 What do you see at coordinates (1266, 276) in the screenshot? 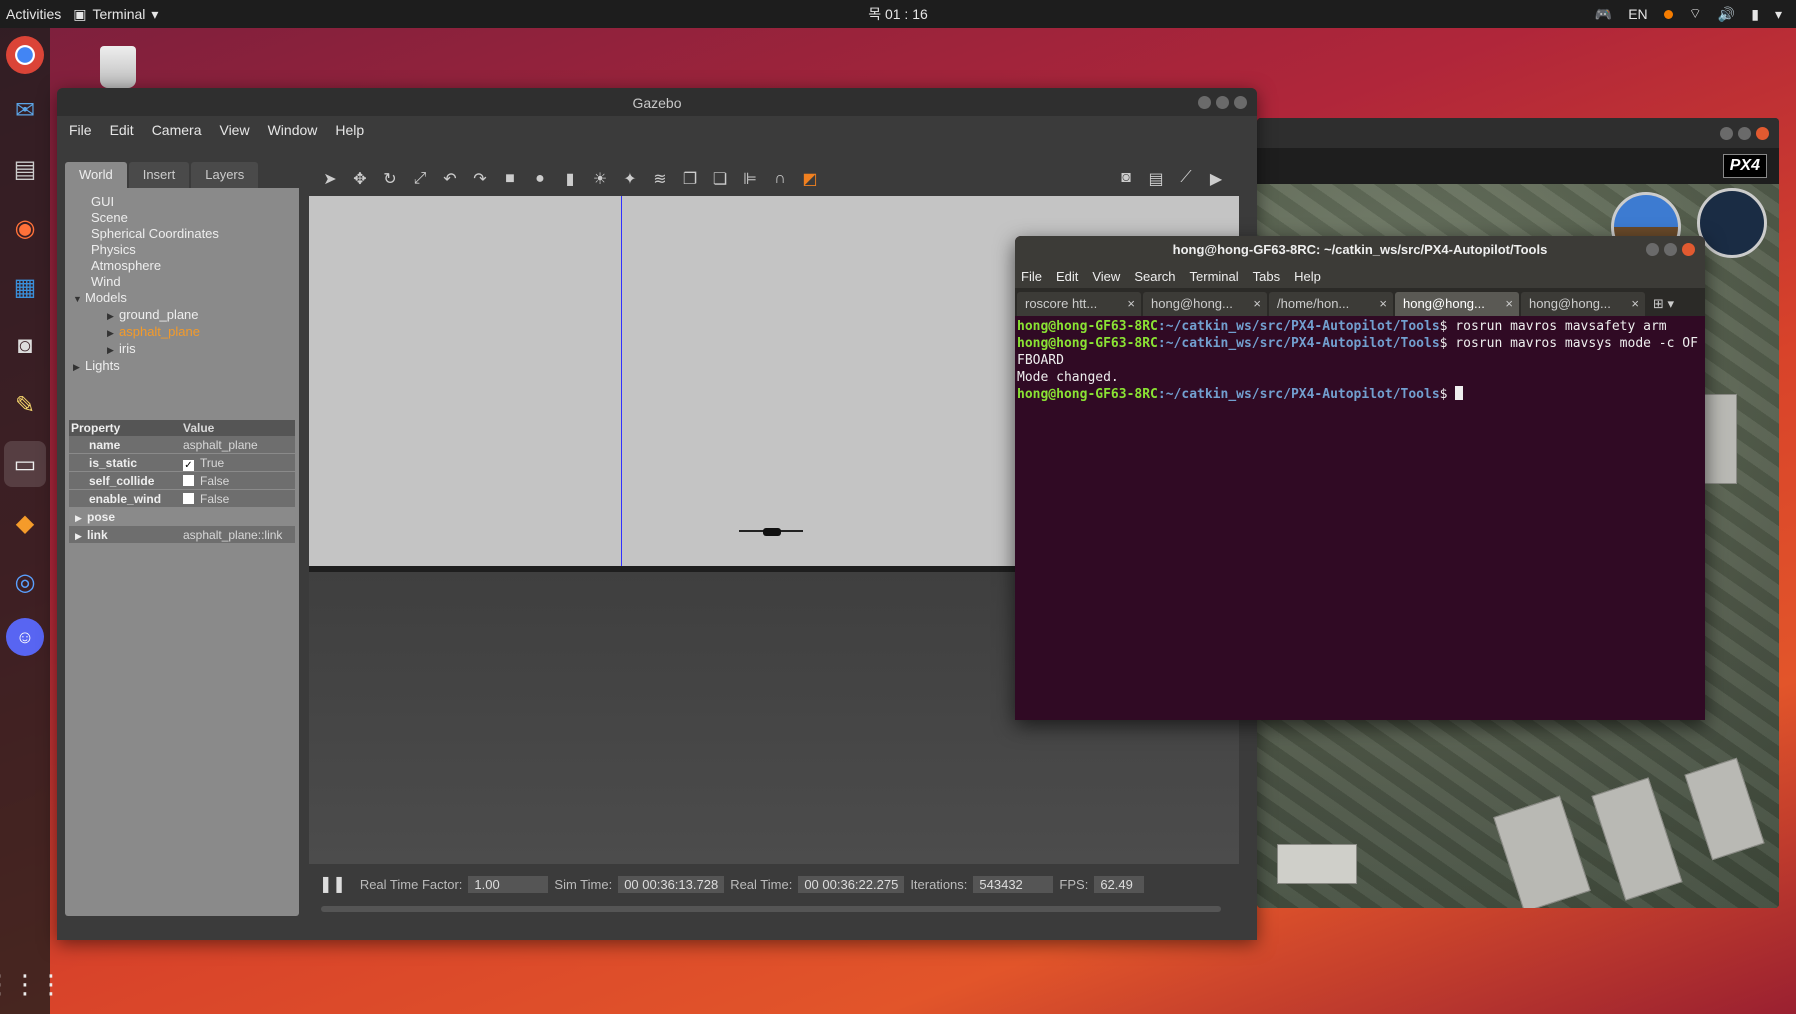
I see `menu-tabs: Tabs` at bounding box center [1266, 276].